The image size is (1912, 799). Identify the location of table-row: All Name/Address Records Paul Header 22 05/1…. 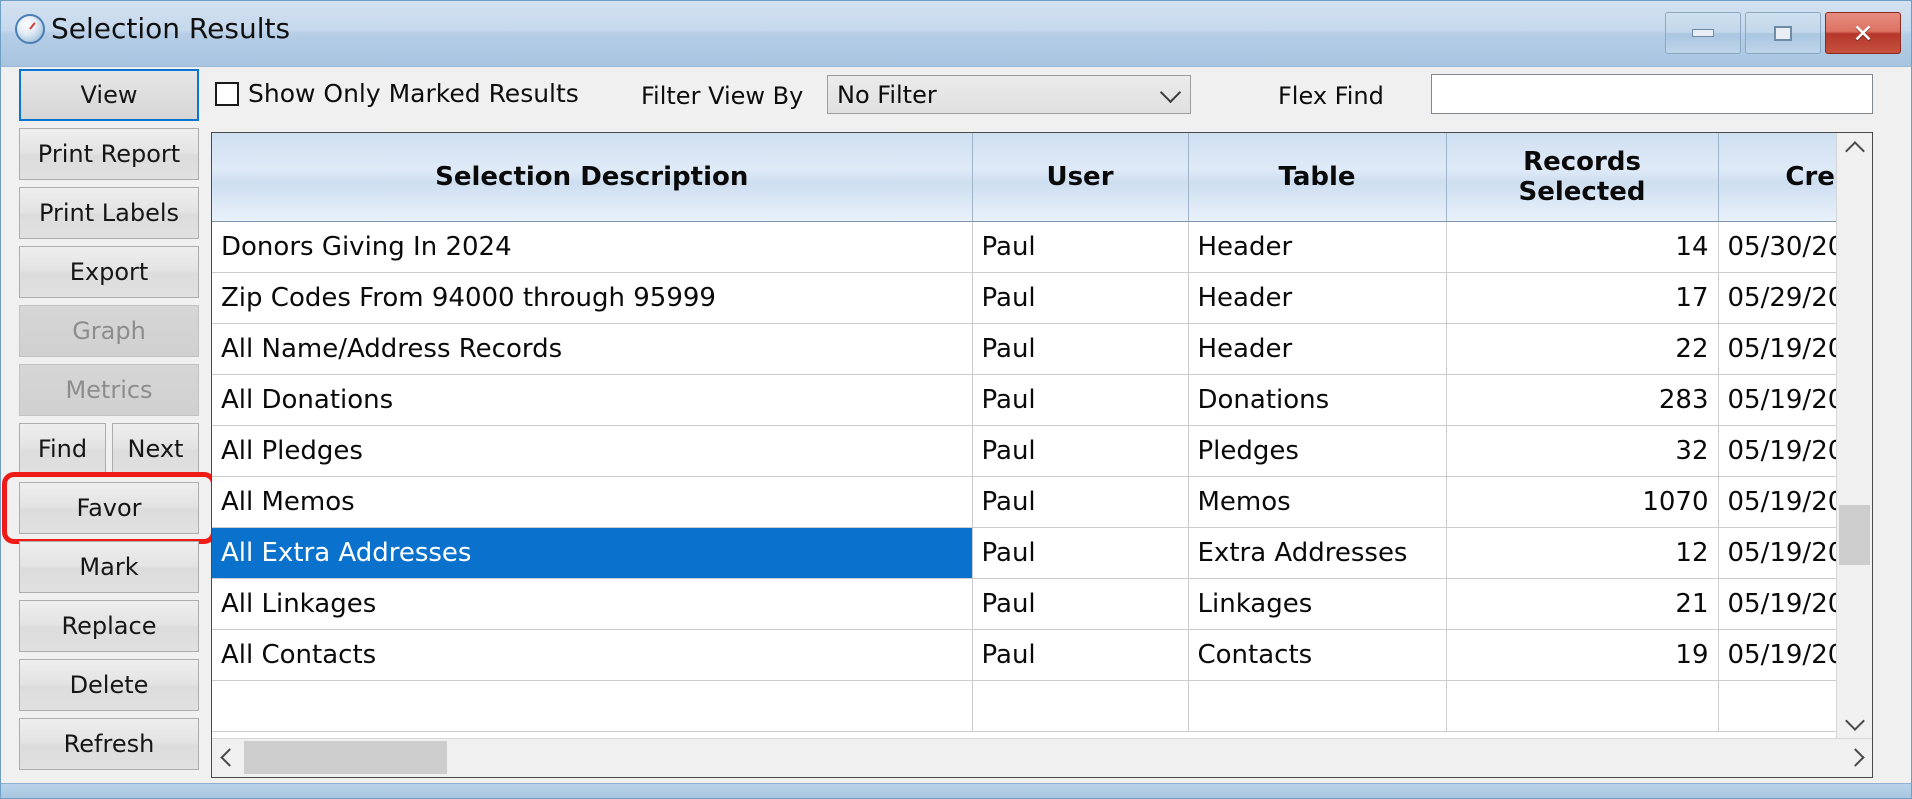
(1024, 349).